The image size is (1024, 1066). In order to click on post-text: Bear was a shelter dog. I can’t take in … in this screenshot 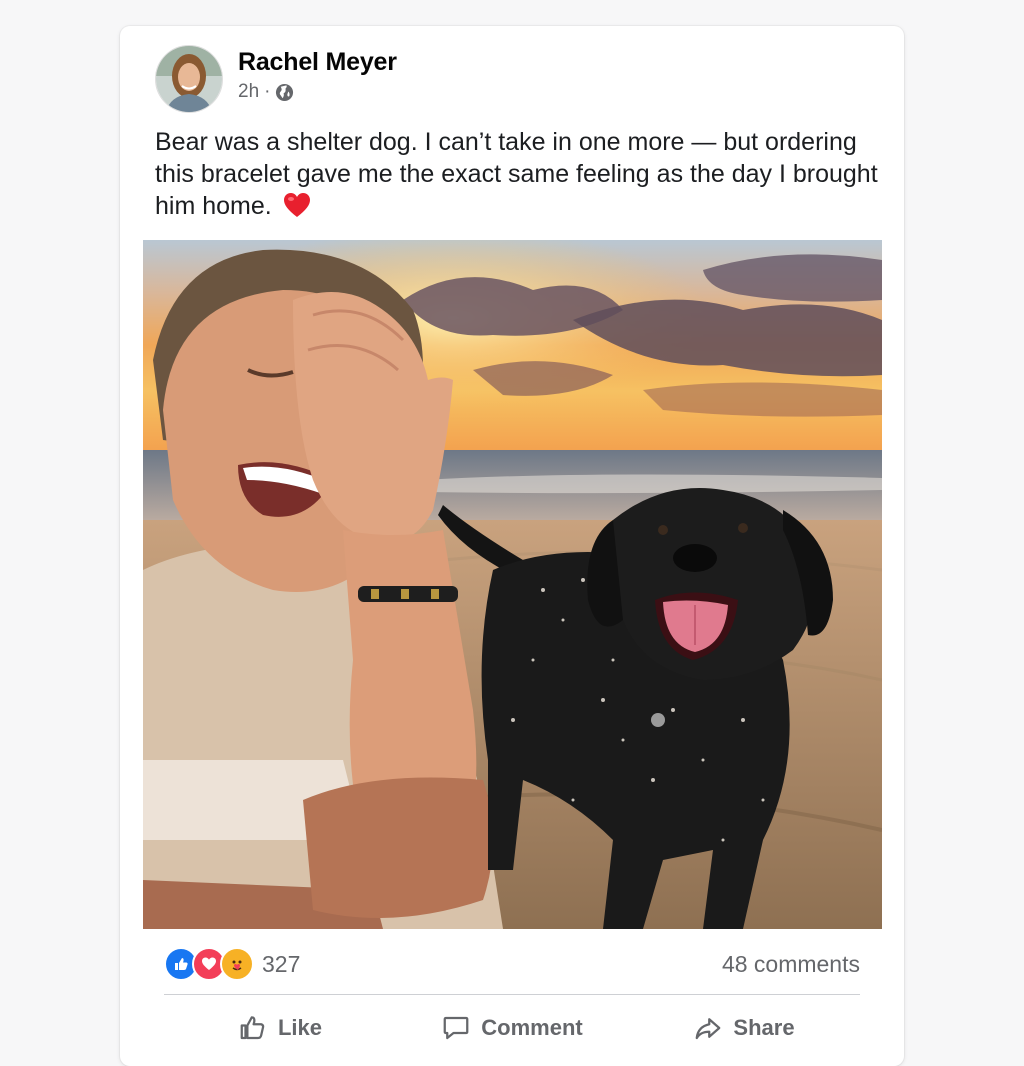, I will do `click(520, 174)`.